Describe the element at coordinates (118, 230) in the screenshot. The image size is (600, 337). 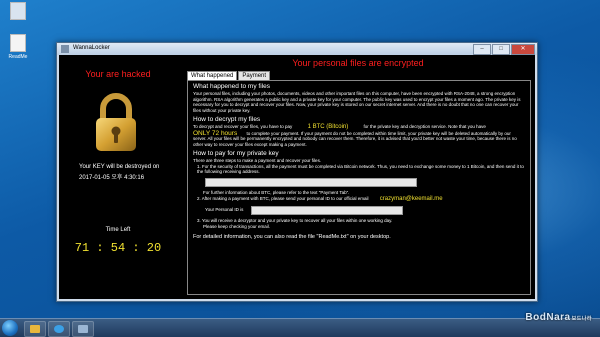
I see `time-left-label: Time Left` at that location.